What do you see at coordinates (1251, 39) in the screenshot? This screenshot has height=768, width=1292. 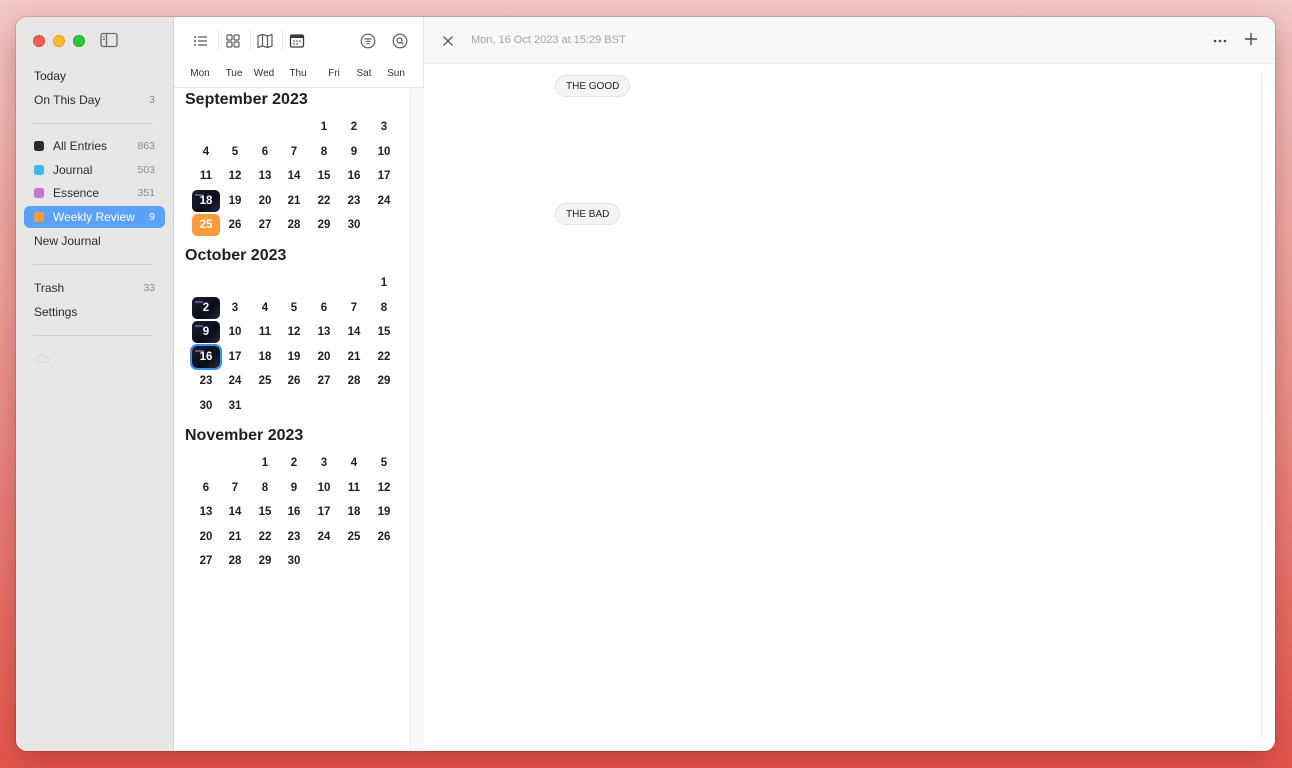 I see `new-entry-icon` at bounding box center [1251, 39].